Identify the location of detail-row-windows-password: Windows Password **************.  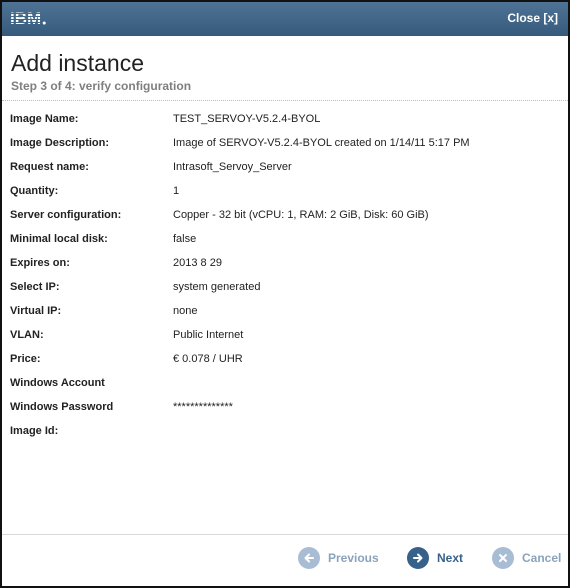
(285, 413).